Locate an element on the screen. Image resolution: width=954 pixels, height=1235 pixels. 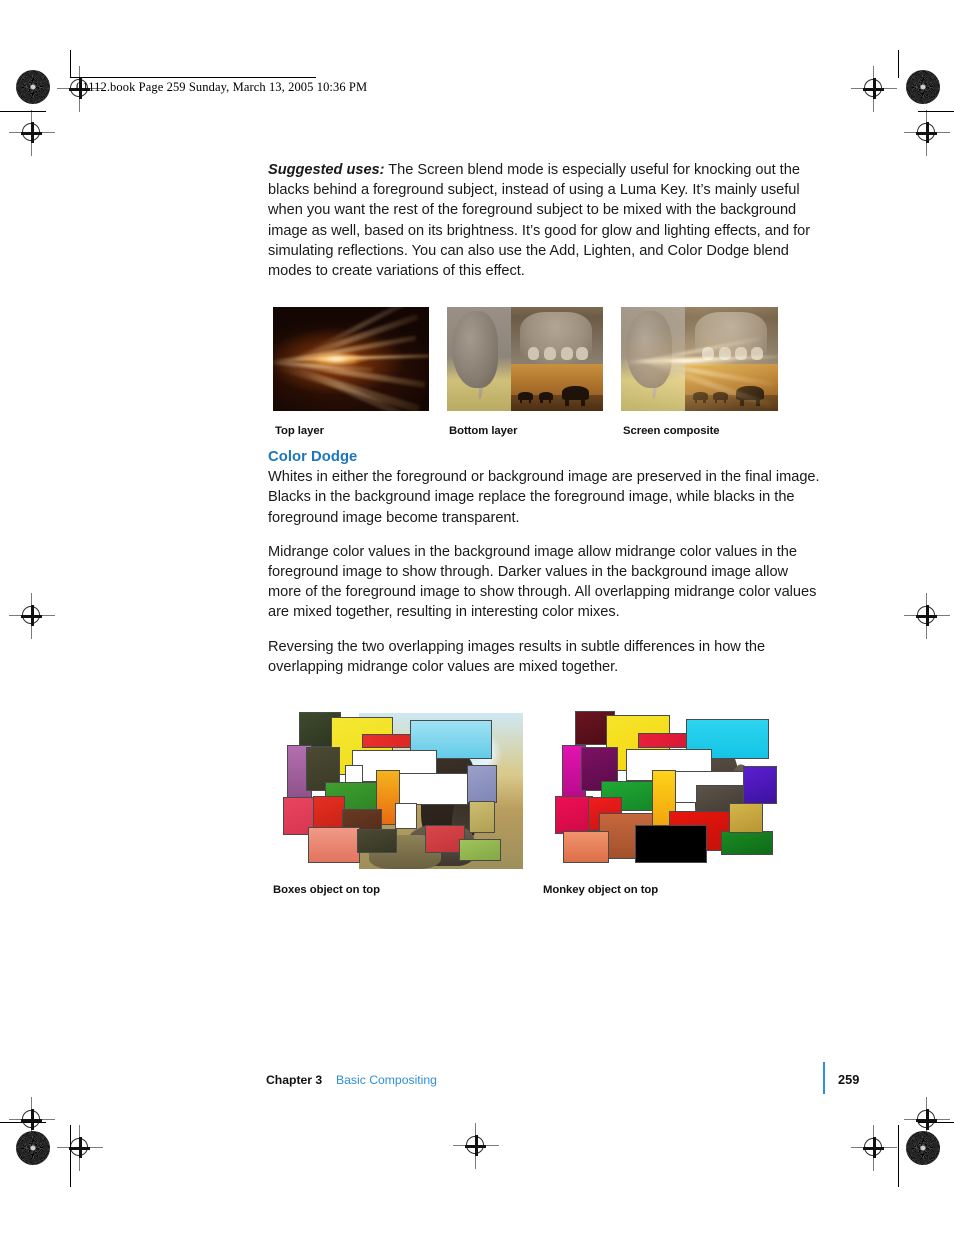
figure-boxes-on-top-image is located at coordinates (398, 786).